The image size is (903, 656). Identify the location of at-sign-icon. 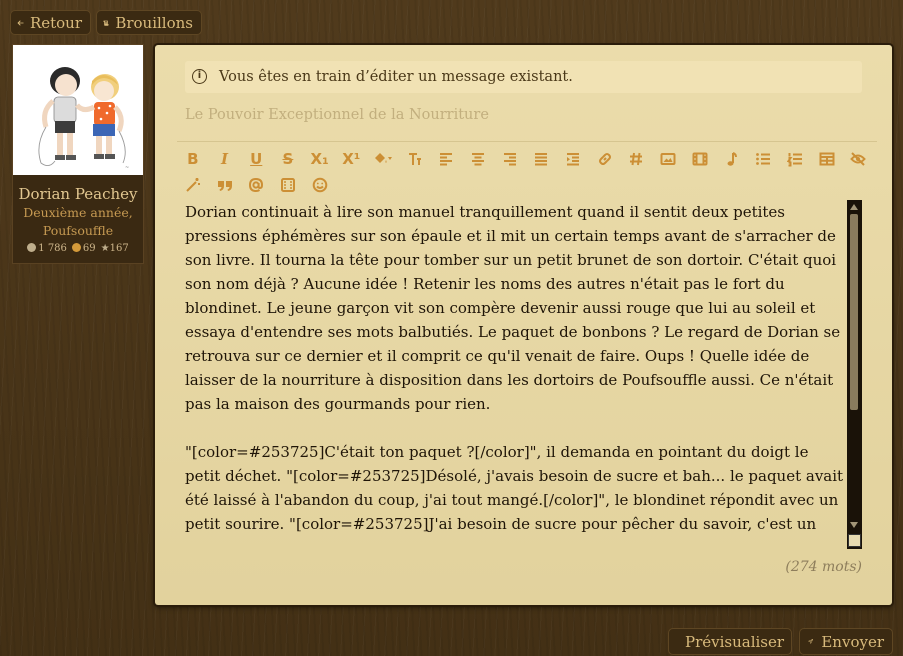
(256, 185).